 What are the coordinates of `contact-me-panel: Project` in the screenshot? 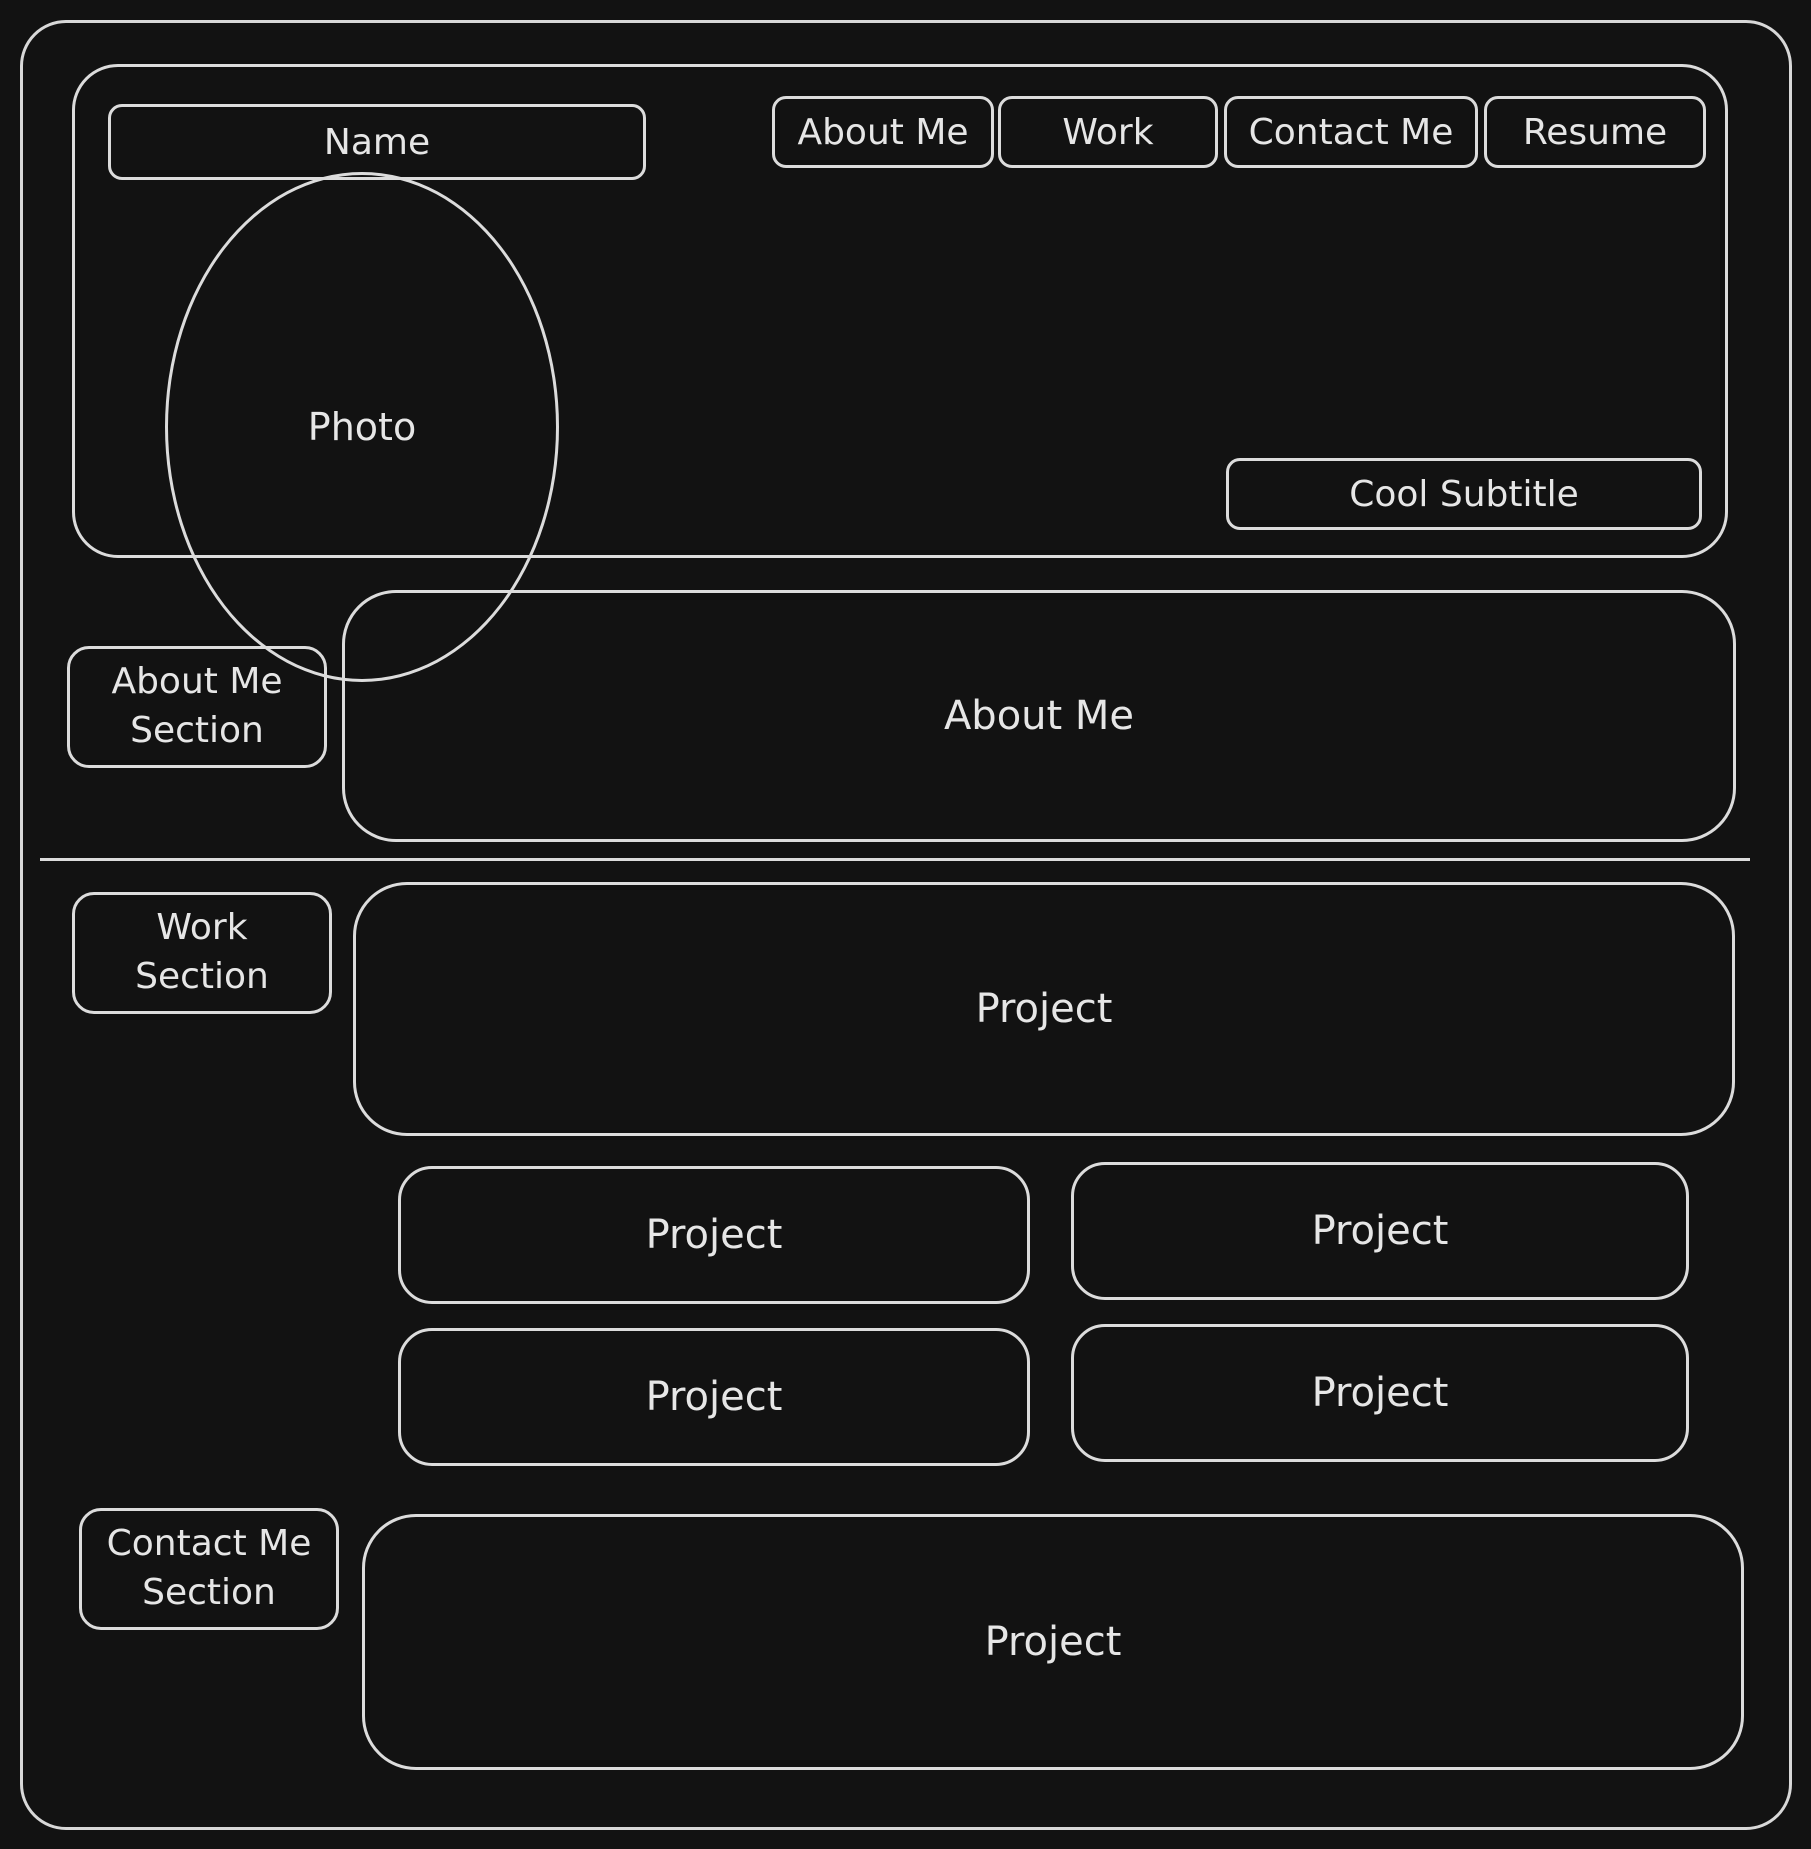 It's located at (1053, 1642).